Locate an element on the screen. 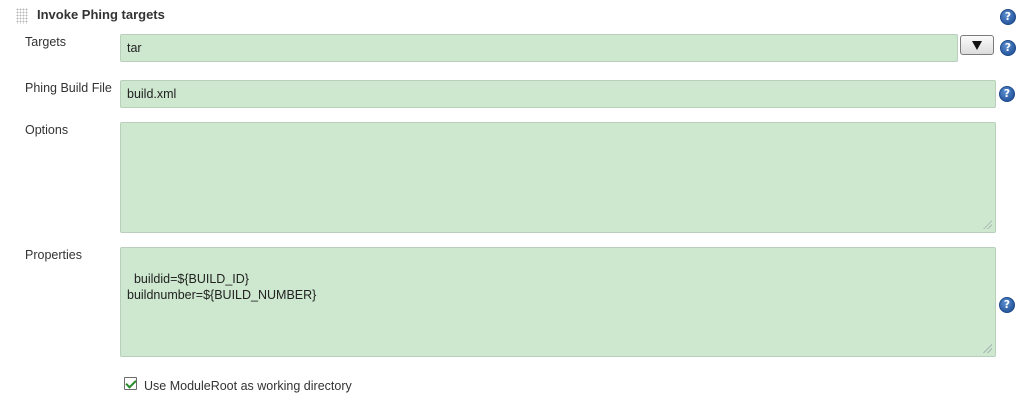 Image resolution: width=1021 pixels, height=402 pixels. checkmark-icon is located at coordinates (130, 382).